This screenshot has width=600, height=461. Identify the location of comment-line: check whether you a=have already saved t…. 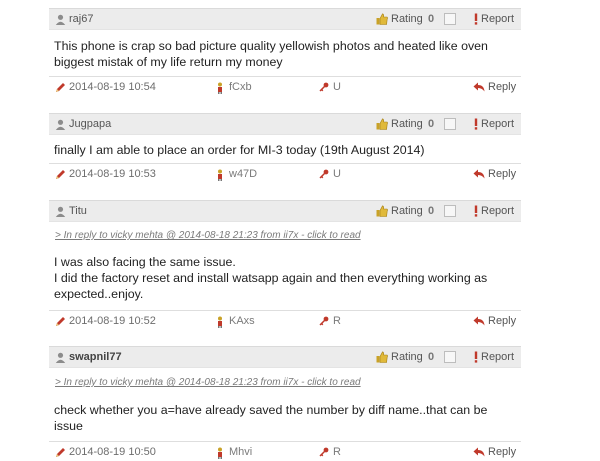
(271, 410).